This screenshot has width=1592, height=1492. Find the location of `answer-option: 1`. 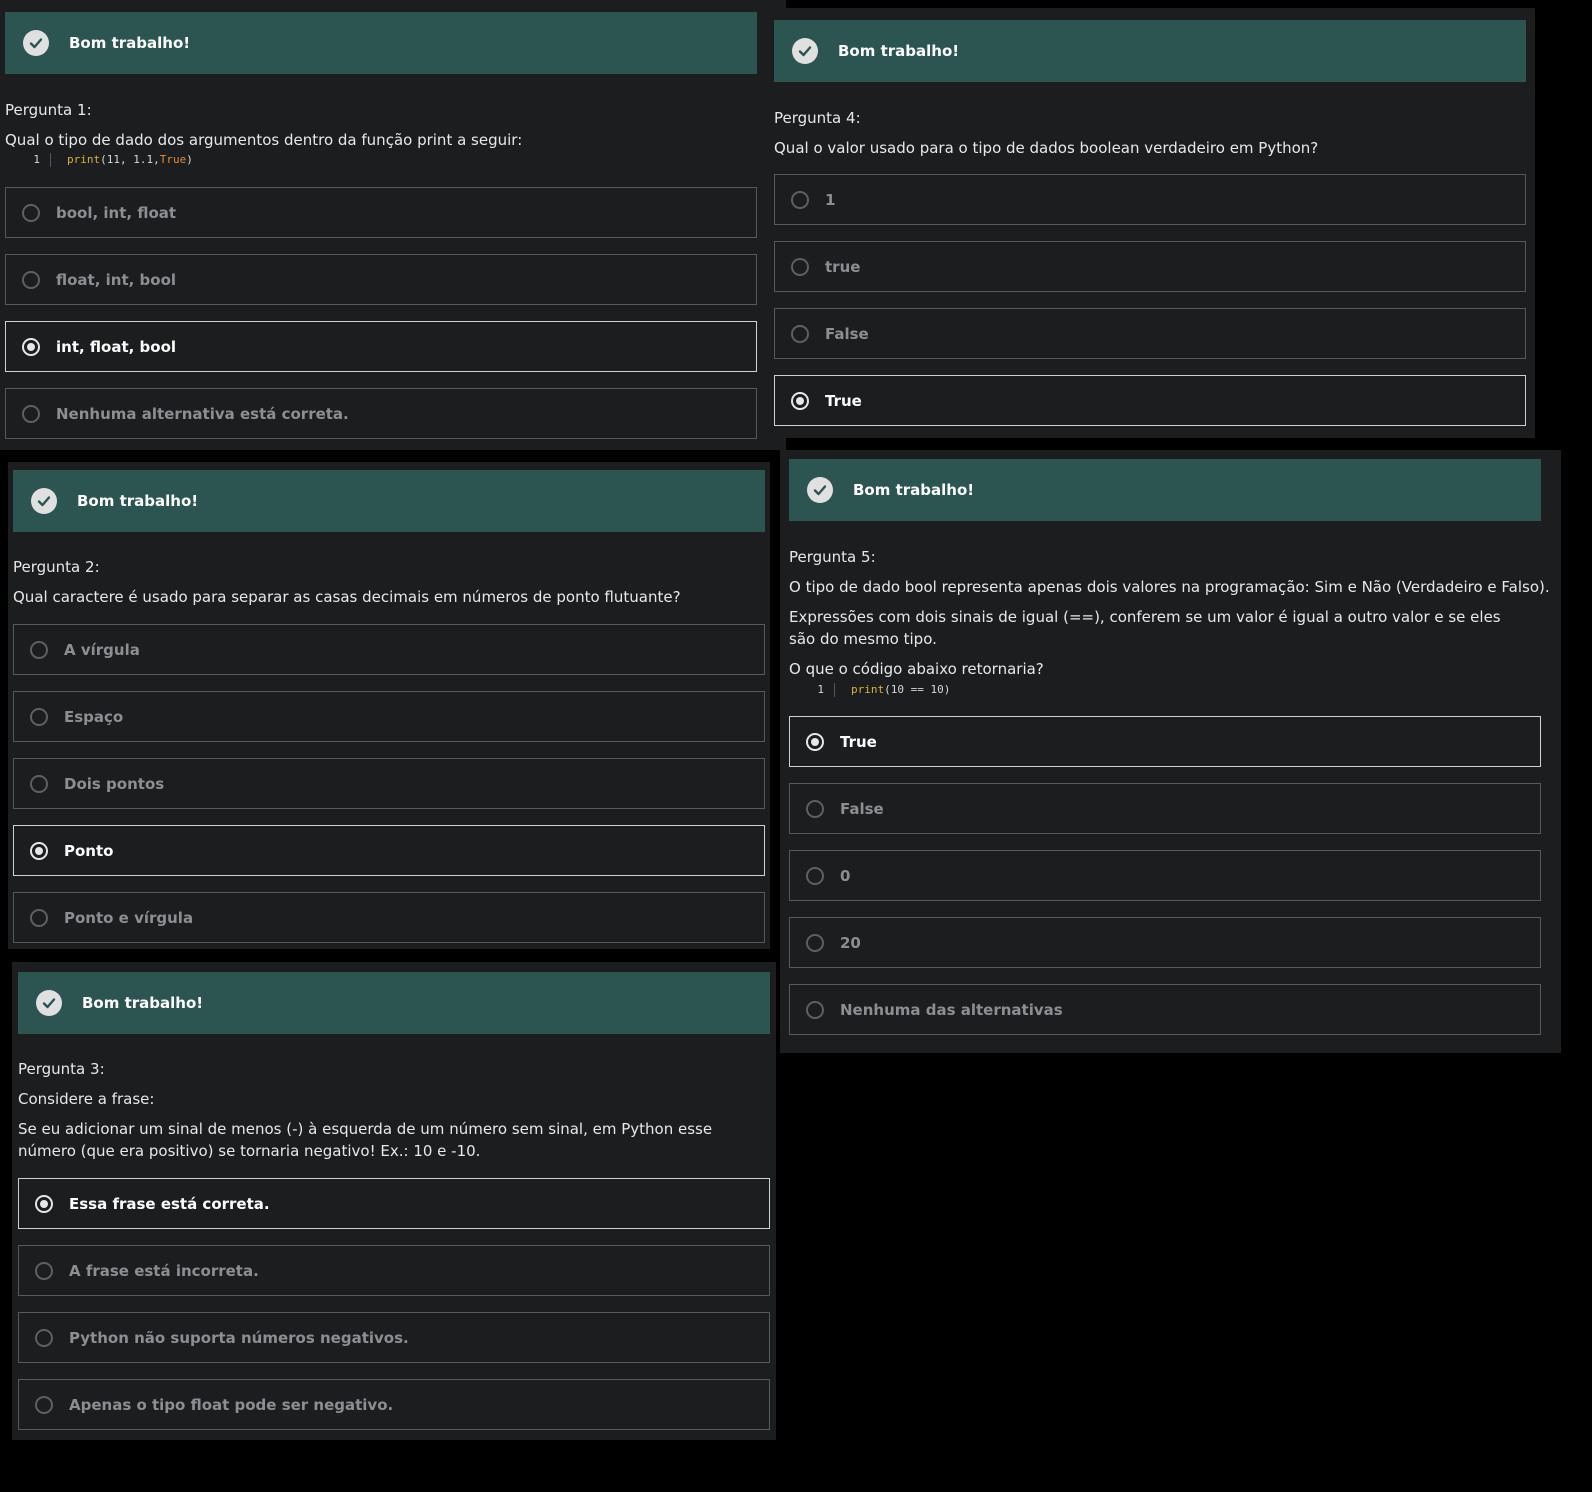

answer-option: 1 is located at coordinates (1150, 199).